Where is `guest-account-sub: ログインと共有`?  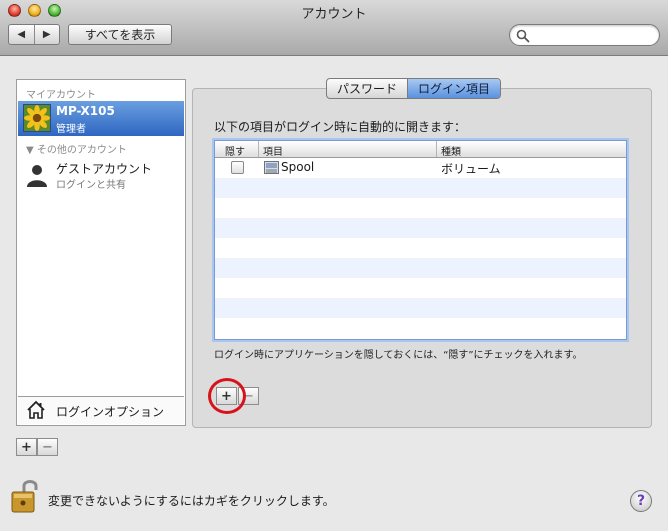 guest-account-sub: ログインと共有 is located at coordinates (91, 185).